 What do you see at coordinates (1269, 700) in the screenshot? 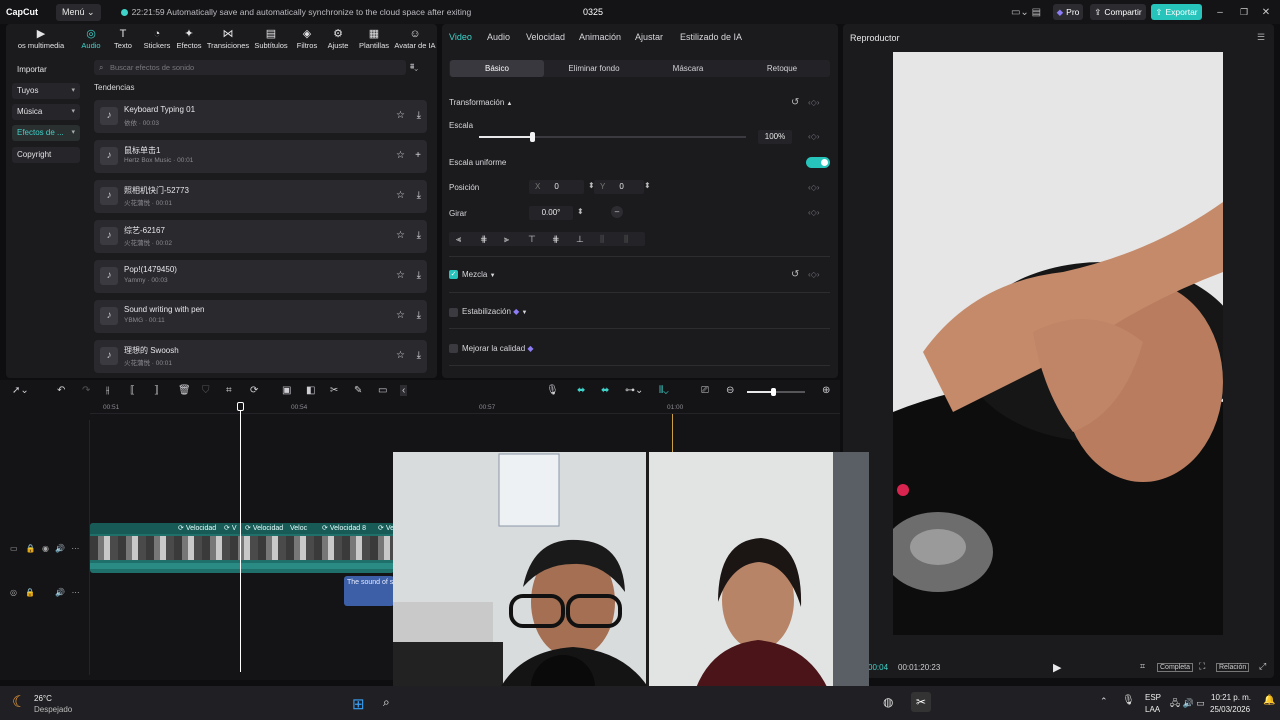
I see `notification-icon: 🔔` at bounding box center [1269, 700].